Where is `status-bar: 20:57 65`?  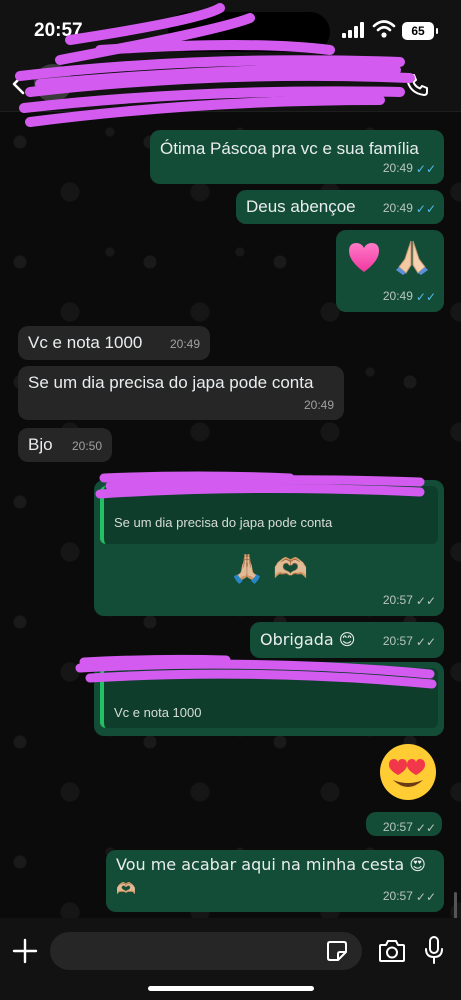
status-bar: 20:57 65 is located at coordinates (230, 28).